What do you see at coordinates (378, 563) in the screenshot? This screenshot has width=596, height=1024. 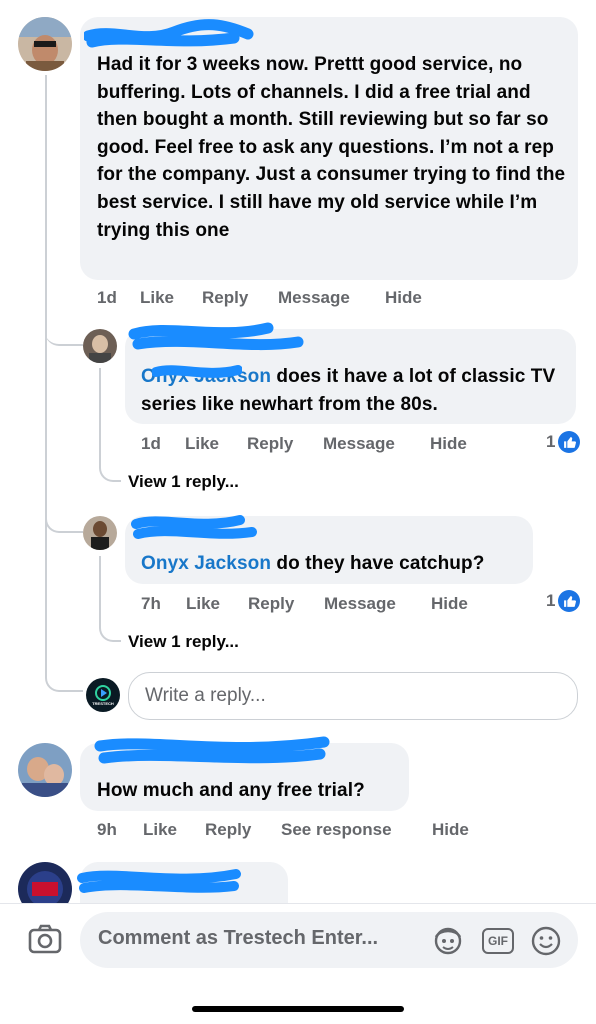 I see `reply-text-body: do they have catchup?` at bounding box center [378, 563].